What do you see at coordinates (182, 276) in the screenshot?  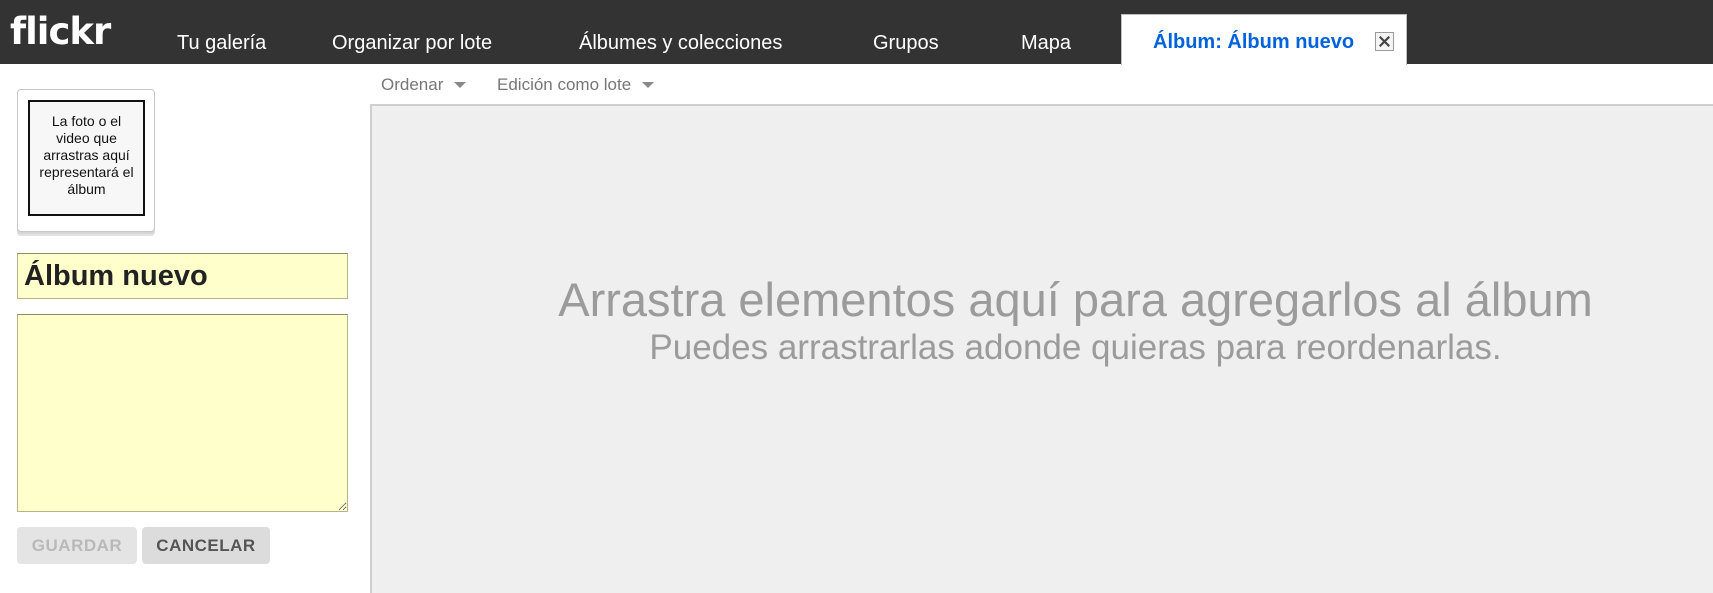 I see `album-title-input` at bounding box center [182, 276].